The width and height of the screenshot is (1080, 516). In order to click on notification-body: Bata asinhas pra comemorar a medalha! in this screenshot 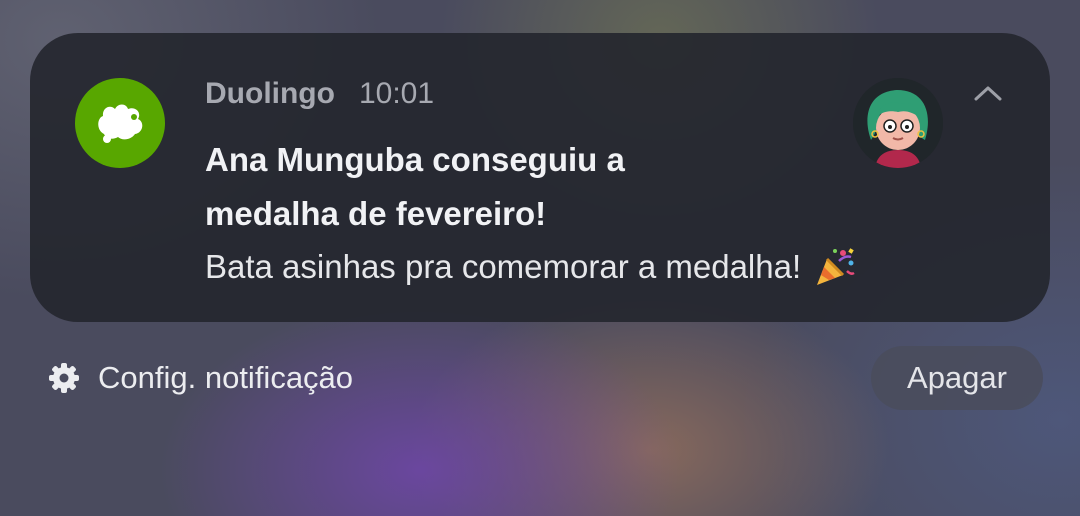, I will do `click(503, 266)`.